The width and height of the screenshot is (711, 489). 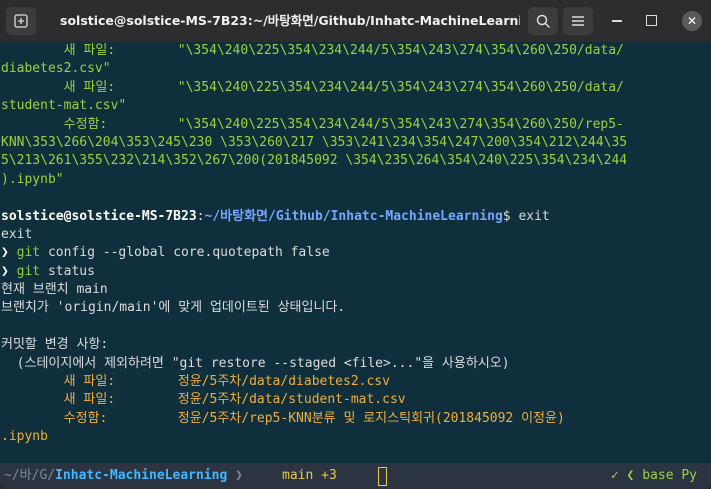 I want to click on maximize-button, so click(x=651, y=20).